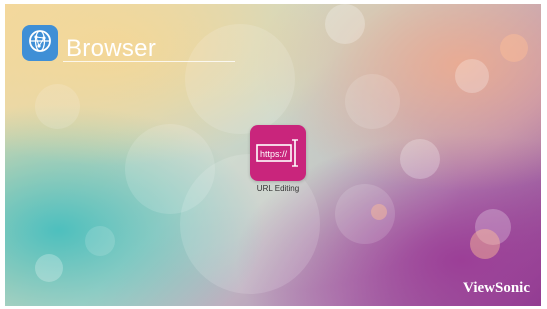 The width and height of the screenshot is (547, 309). I want to click on url-editing-tile: https:// URL Editing, so click(278, 164).